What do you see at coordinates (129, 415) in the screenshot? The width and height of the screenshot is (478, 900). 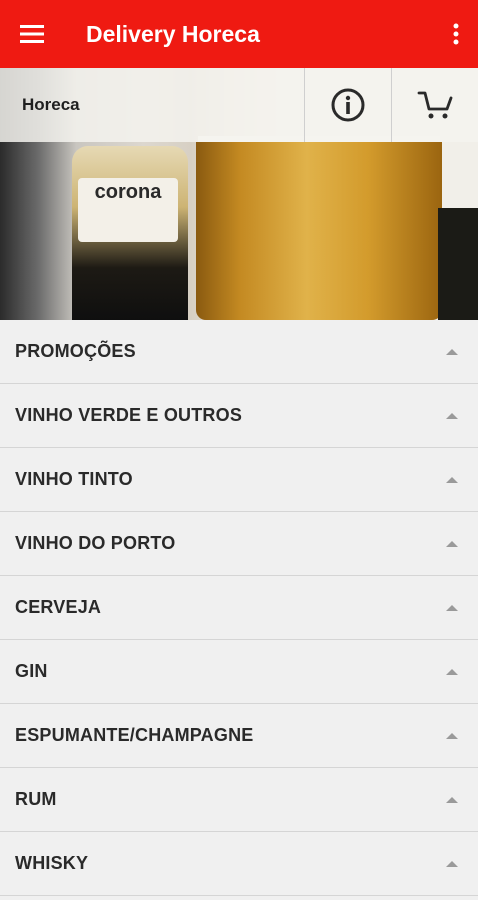 I see `category-label: VINHO VERDE E OUTROS` at bounding box center [129, 415].